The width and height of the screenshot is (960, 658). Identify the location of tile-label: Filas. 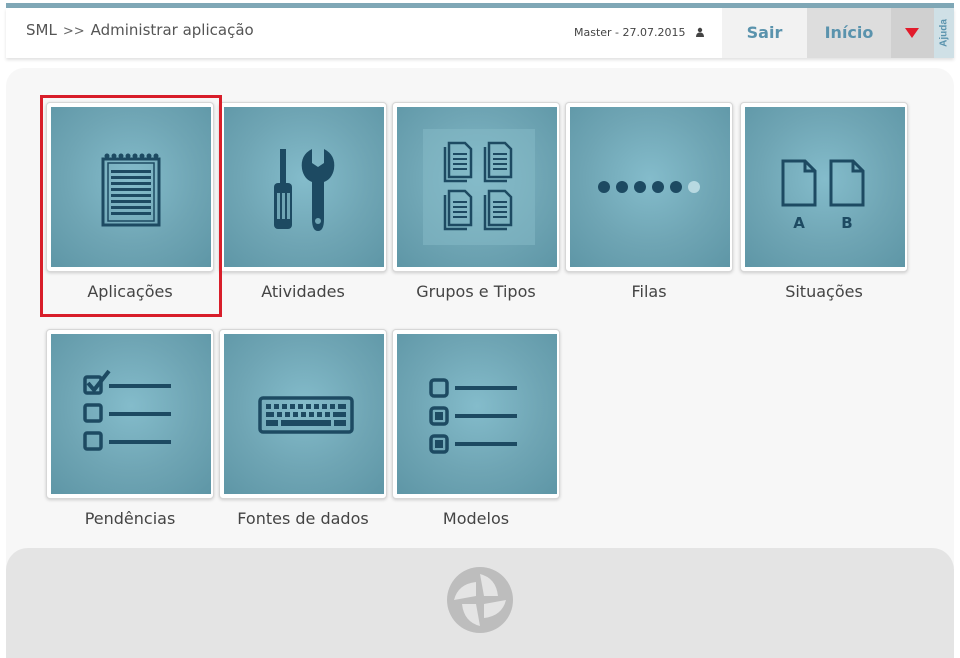
(649, 291).